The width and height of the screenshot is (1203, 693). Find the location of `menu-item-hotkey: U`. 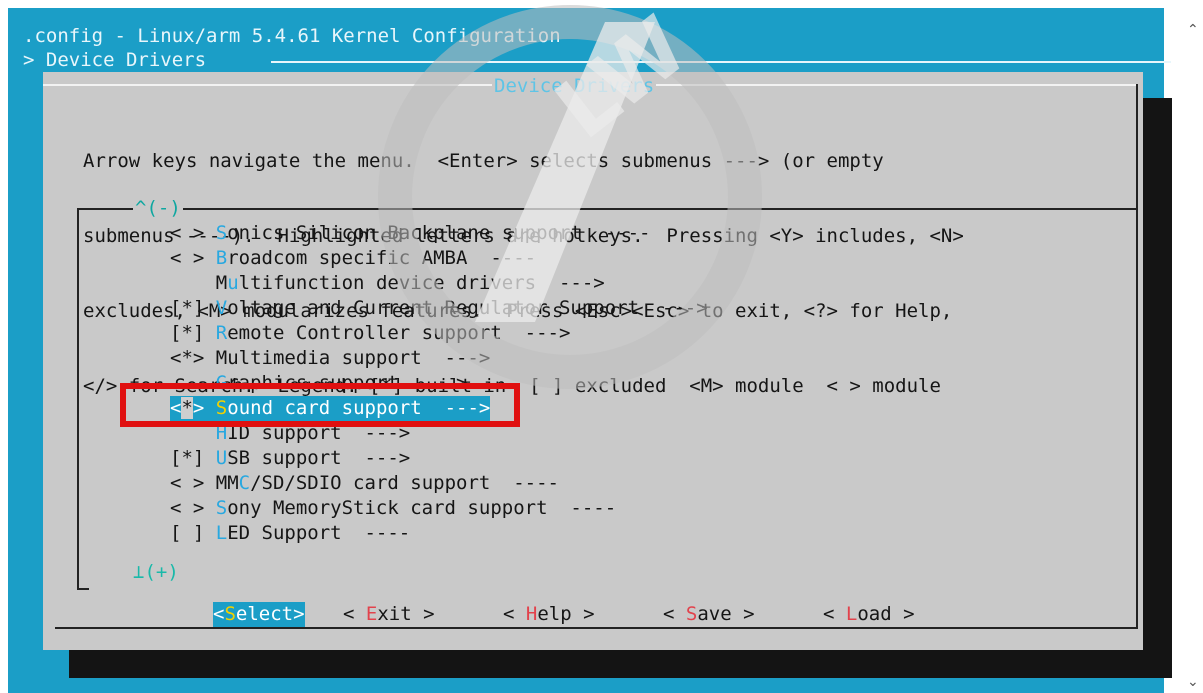

menu-item-hotkey: U is located at coordinates (221, 458).